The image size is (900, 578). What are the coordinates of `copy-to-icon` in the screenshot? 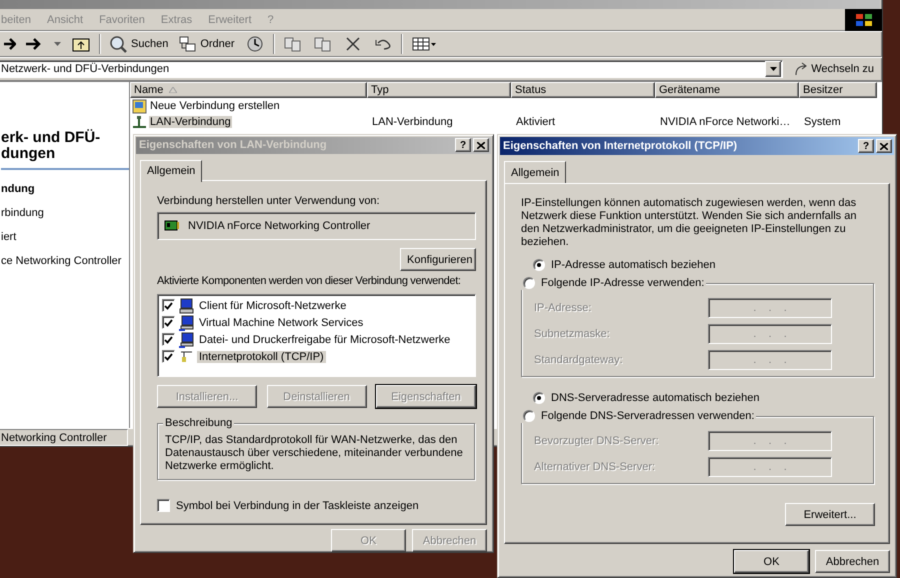 It's located at (322, 44).